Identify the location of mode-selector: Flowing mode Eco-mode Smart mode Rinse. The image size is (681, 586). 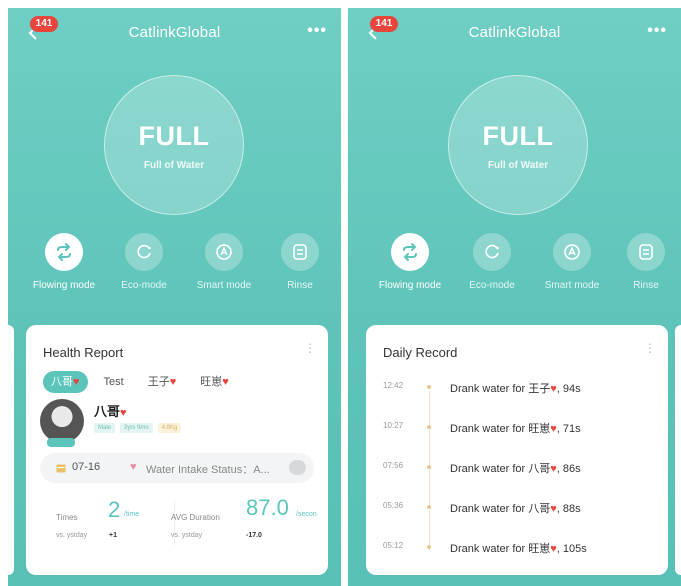
(514, 268).